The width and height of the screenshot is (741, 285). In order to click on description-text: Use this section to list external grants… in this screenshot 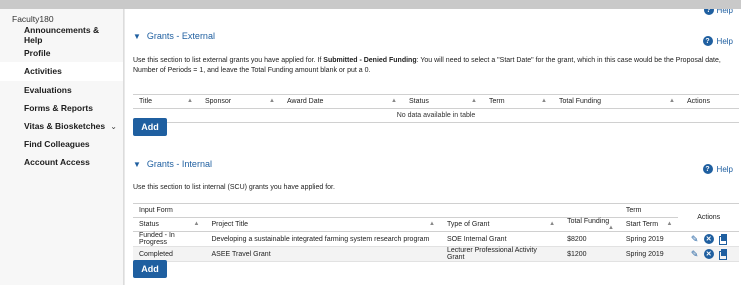, I will do `click(228, 60)`.